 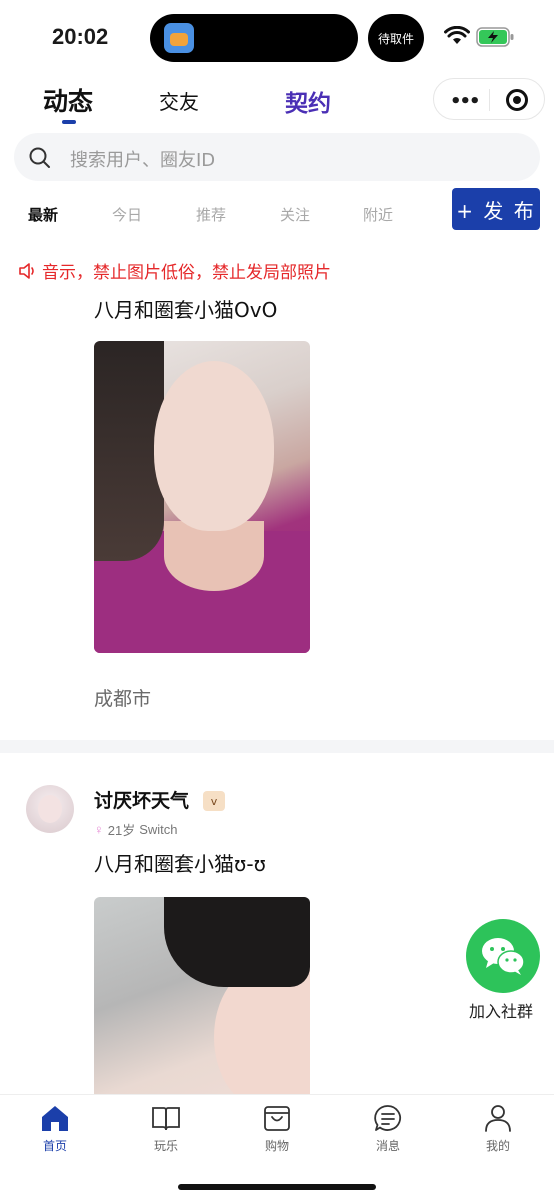 What do you see at coordinates (54, 1146) in the screenshot?
I see `nav-label: 首页` at bounding box center [54, 1146].